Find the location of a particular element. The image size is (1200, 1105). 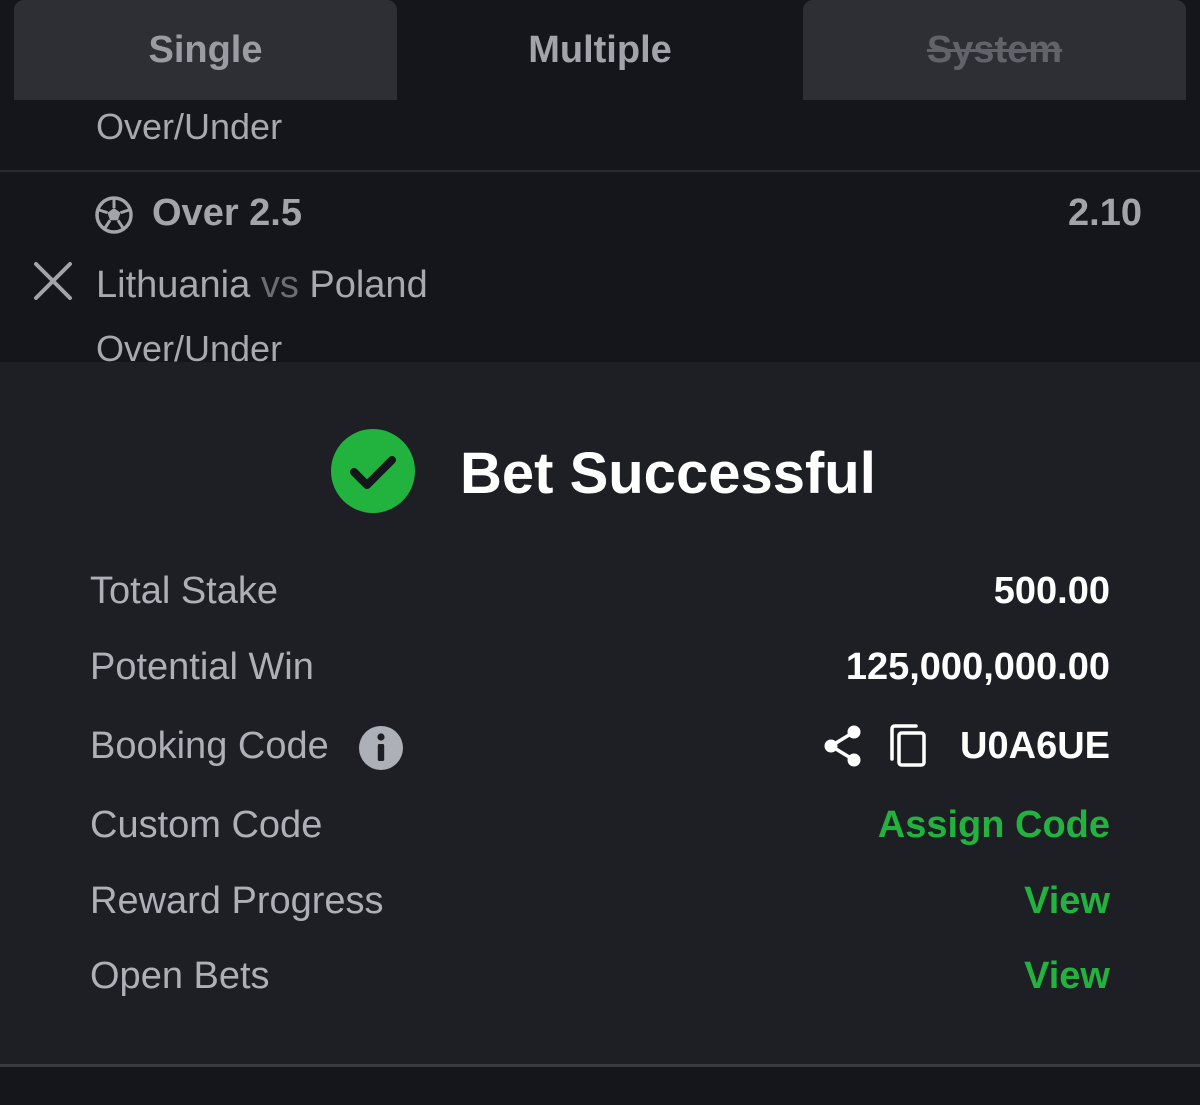

previous-selection: Over/Under is located at coordinates (600, 135).